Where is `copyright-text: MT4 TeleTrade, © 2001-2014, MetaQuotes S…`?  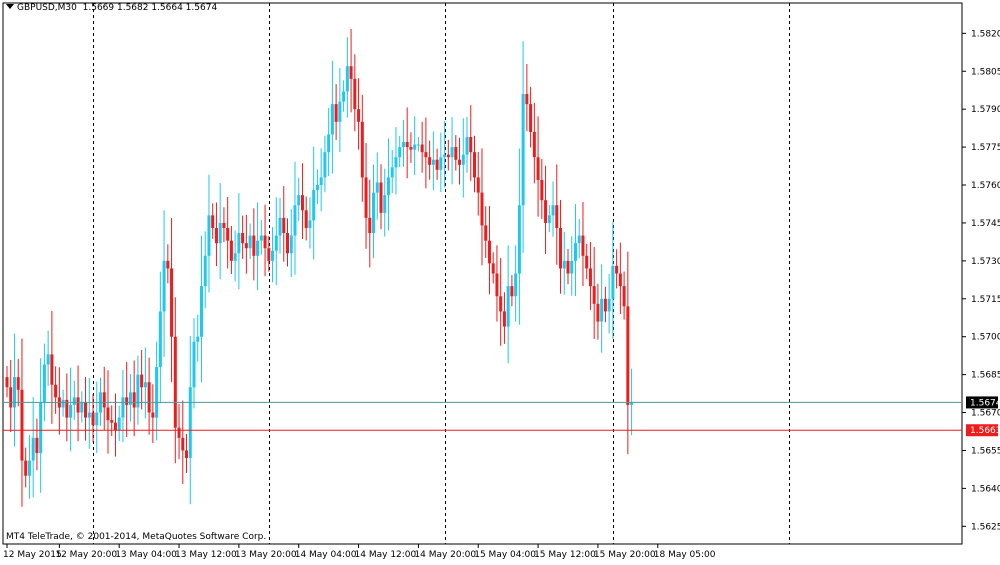
copyright-text: MT4 TeleTrade, © 2001-2014, MetaQuotes S… is located at coordinates (136, 537).